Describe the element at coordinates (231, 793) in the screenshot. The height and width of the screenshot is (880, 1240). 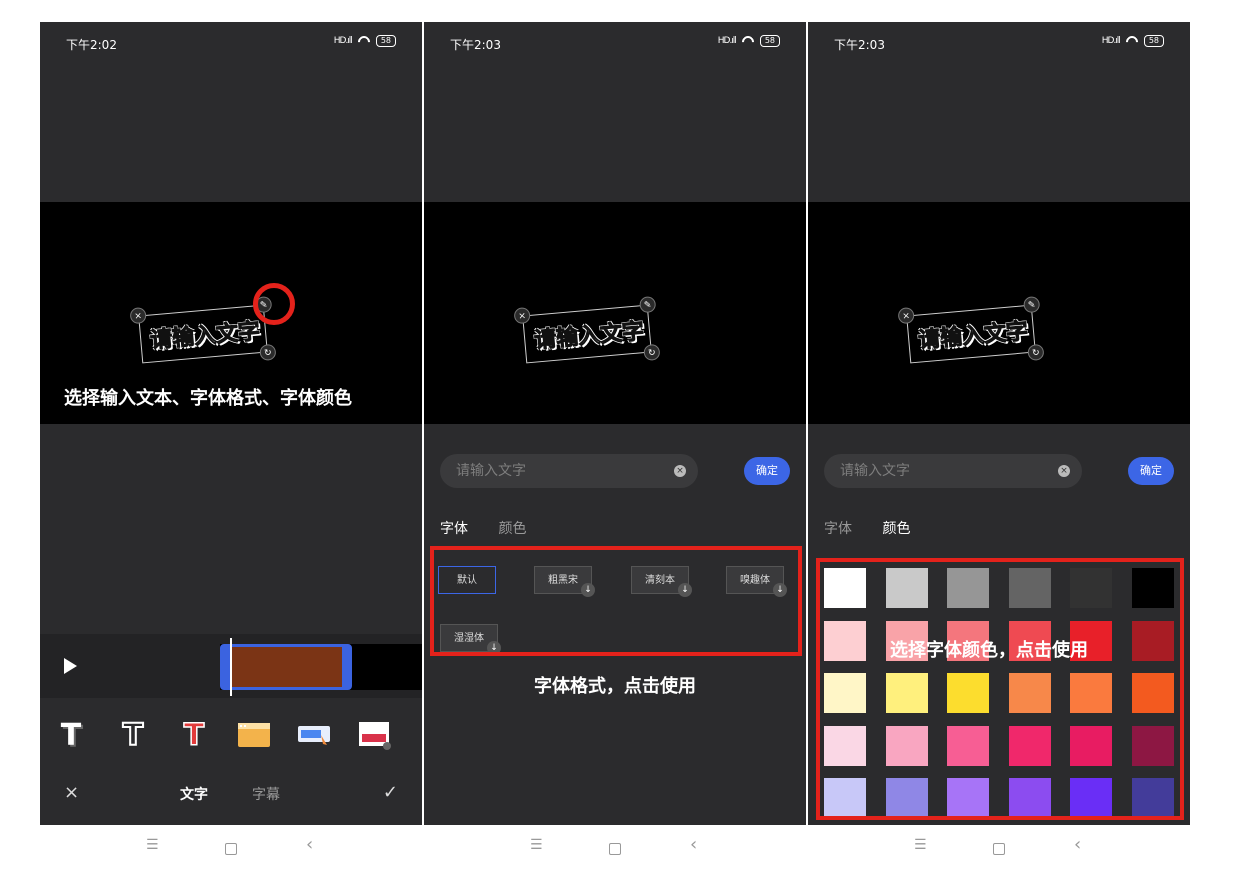
I see `editor-bottom-bar: × 文字 字幕 ✓` at that location.